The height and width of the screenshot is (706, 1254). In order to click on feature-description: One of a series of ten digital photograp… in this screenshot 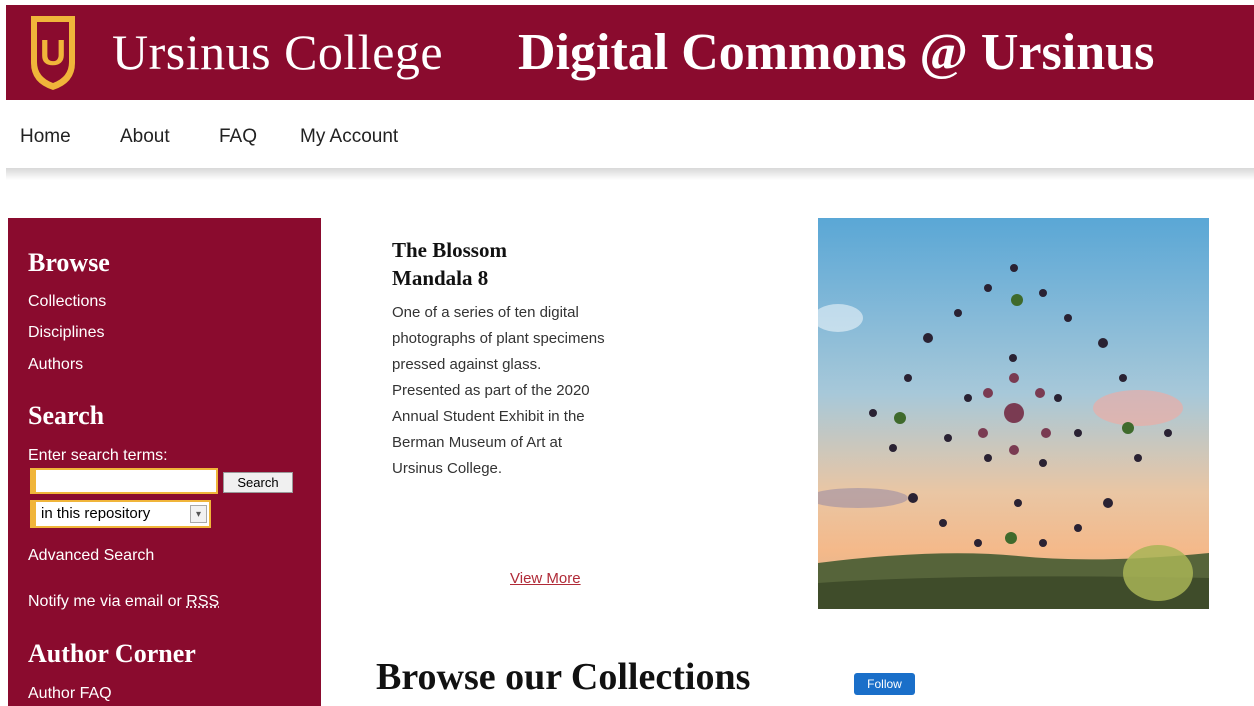, I will do `click(498, 390)`.